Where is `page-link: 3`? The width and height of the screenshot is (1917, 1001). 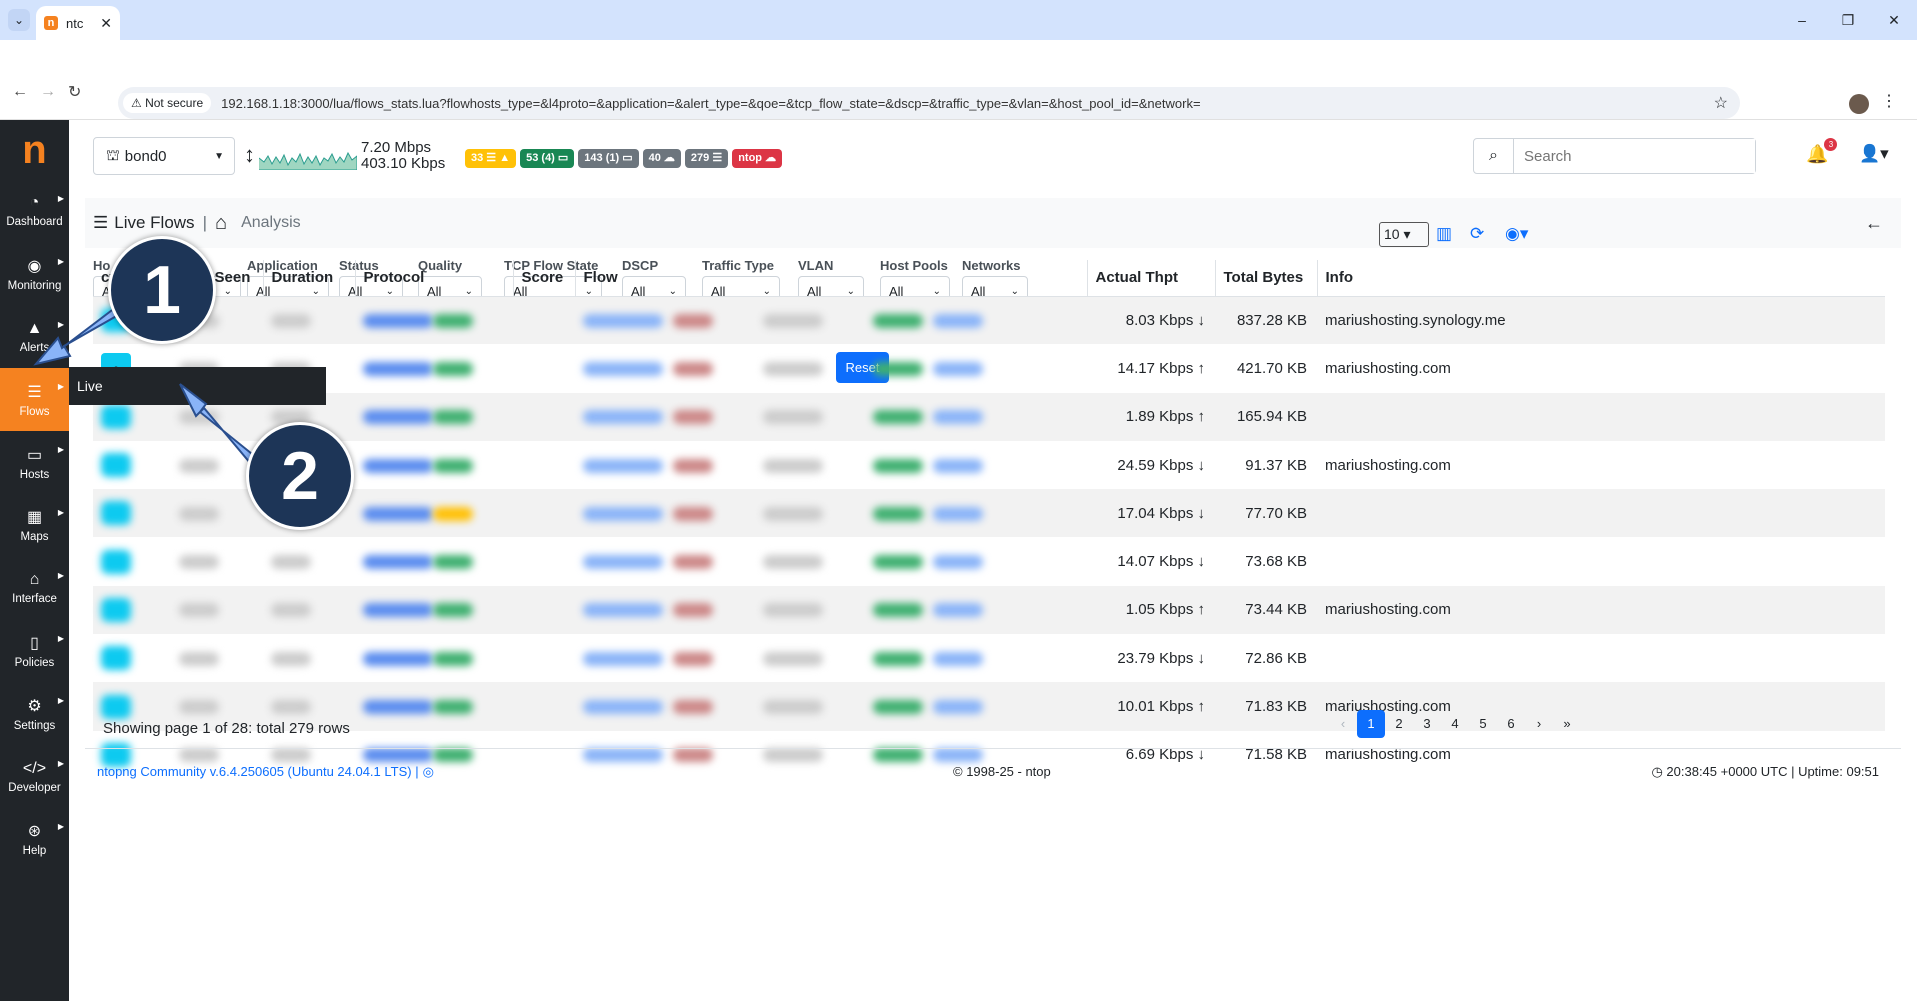
page-link: 3 is located at coordinates (1427, 724).